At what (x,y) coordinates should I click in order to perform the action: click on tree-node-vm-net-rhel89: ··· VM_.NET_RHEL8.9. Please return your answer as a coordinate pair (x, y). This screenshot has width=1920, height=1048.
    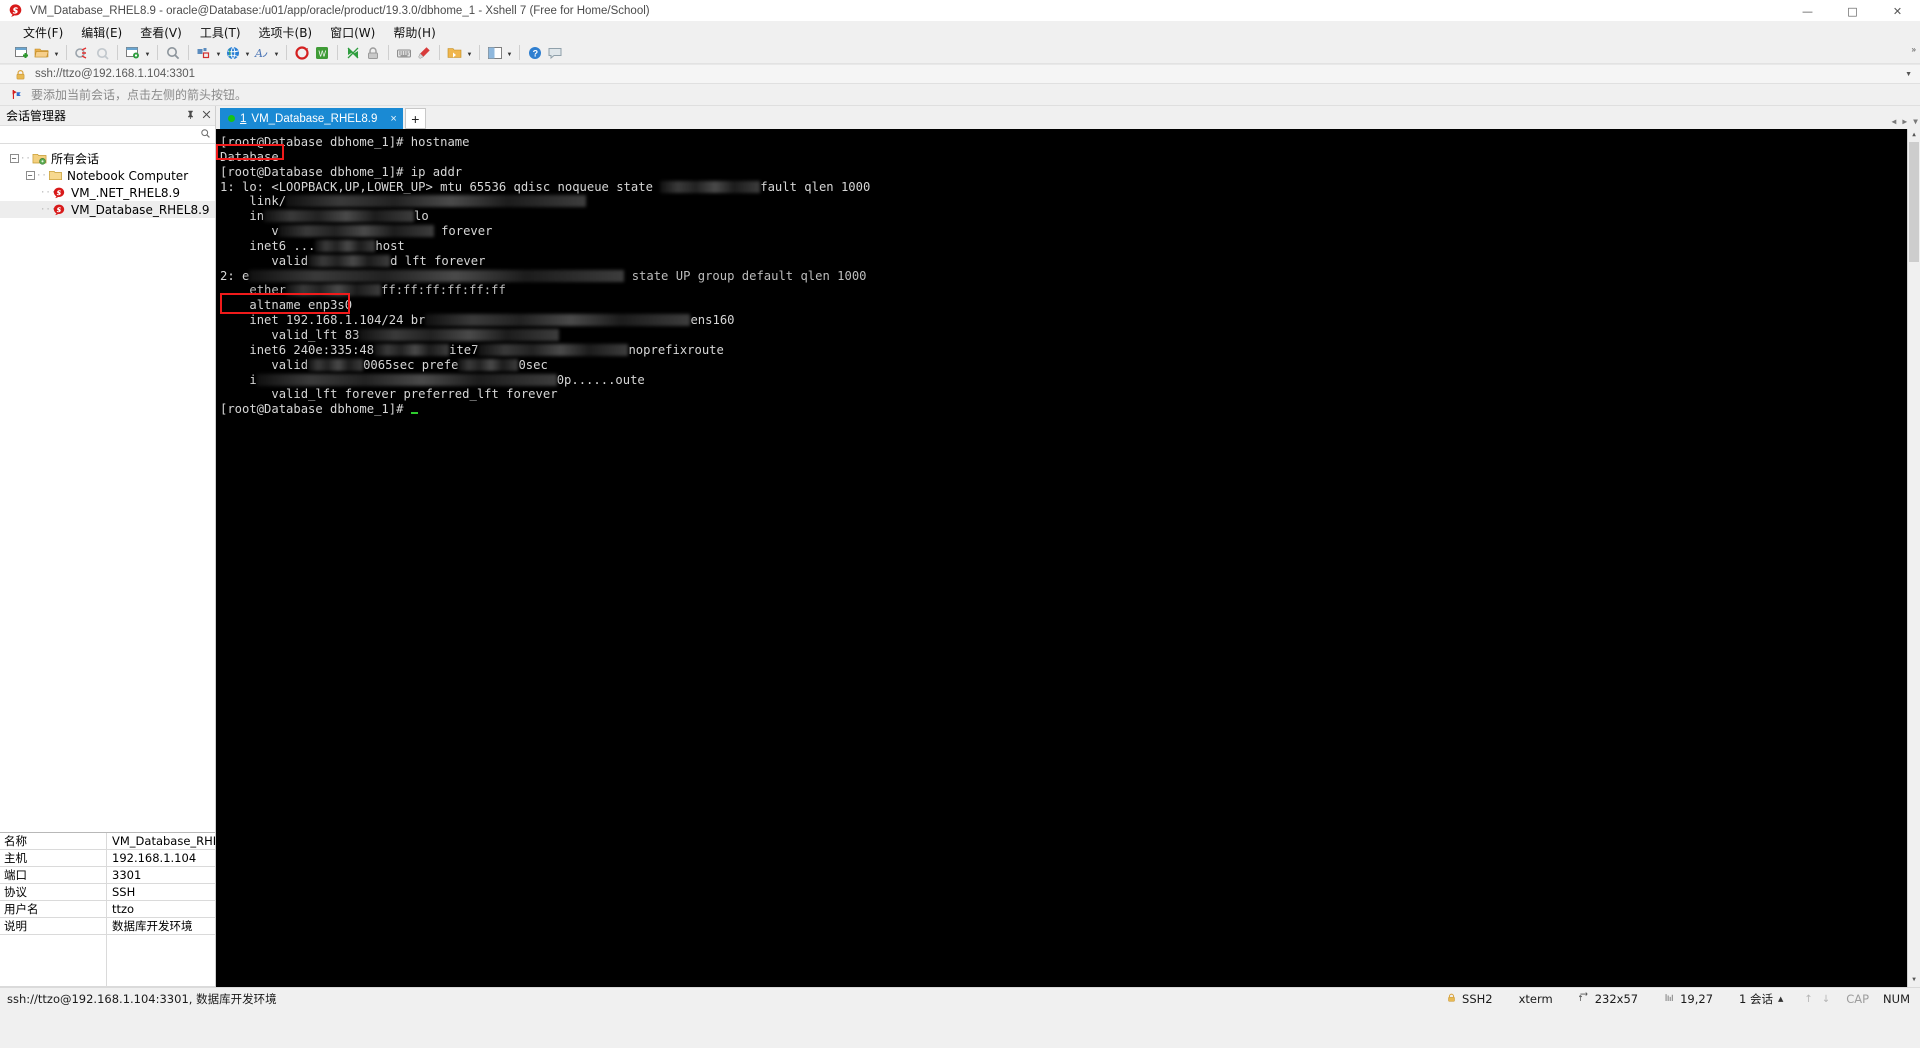
    Looking at the image, I should click on (107, 192).